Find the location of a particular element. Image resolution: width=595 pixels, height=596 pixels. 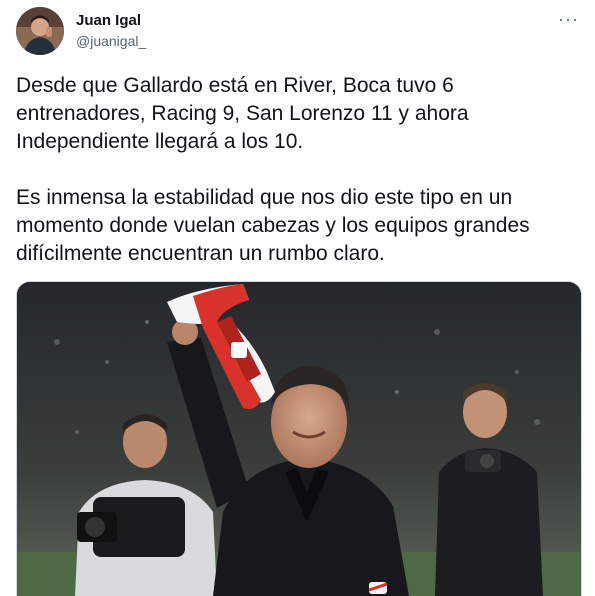

avatar-image is located at coordinates (40, 31).